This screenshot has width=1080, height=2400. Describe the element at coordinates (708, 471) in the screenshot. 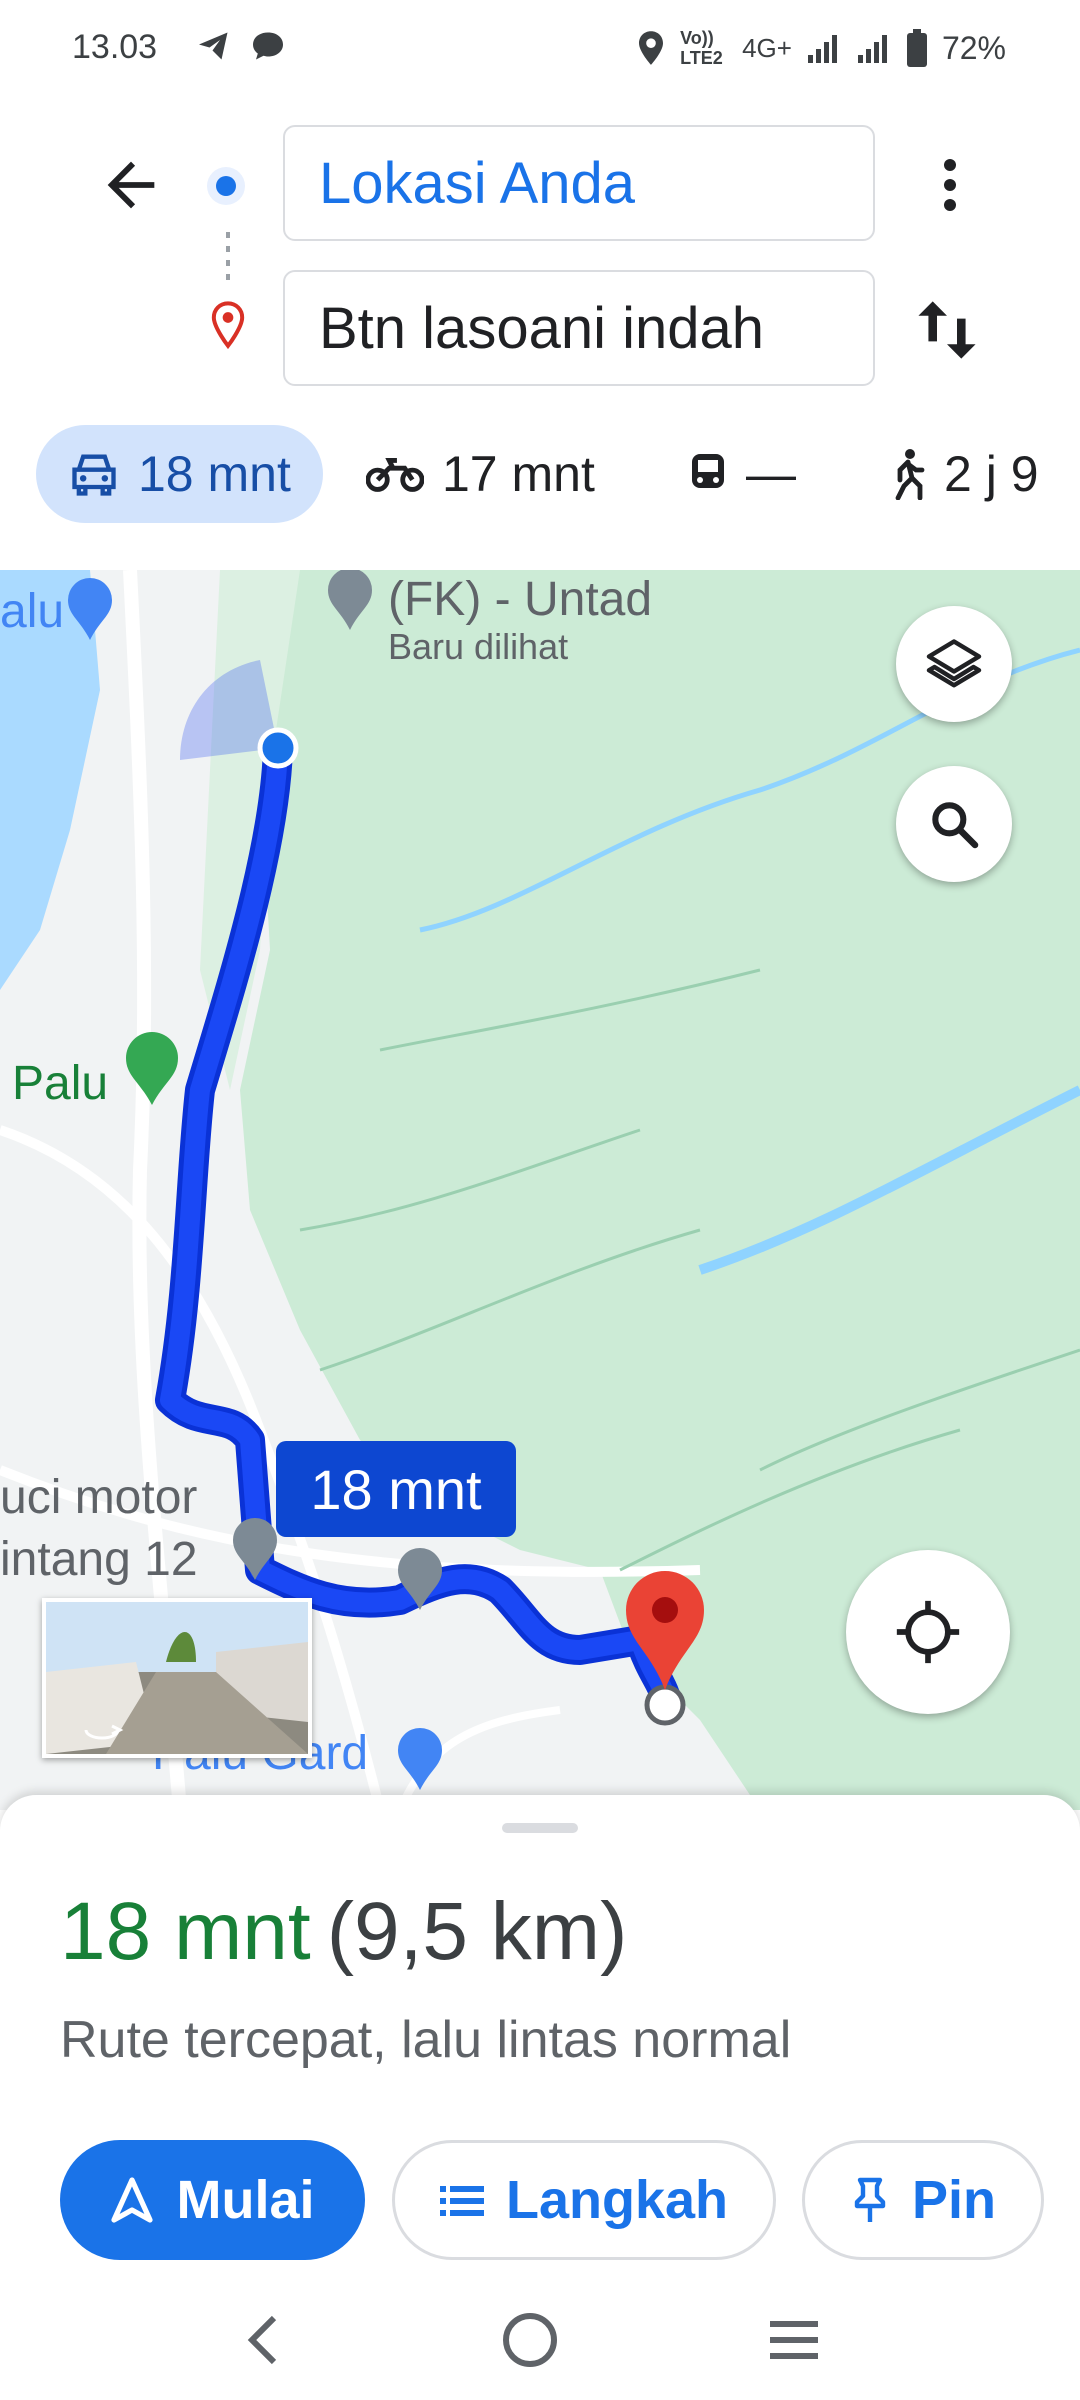

I see `train-icon` at that location.